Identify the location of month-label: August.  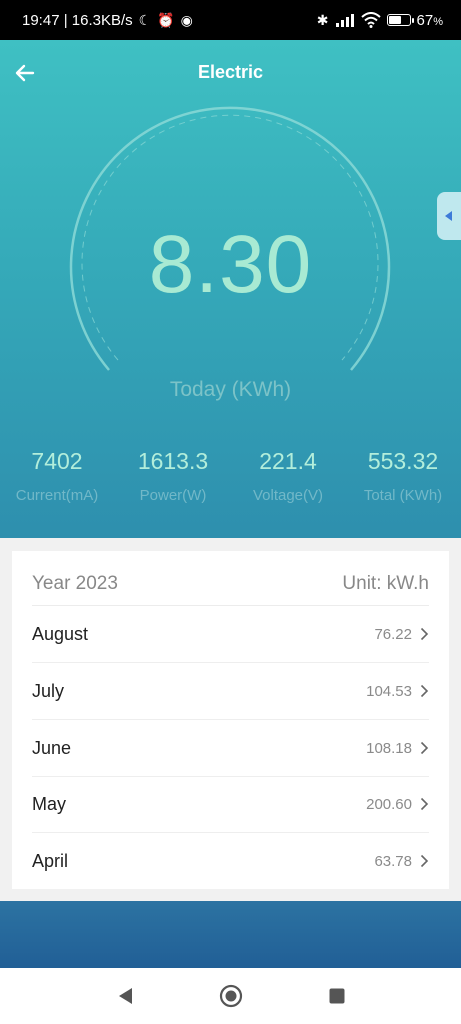
(60, 633).